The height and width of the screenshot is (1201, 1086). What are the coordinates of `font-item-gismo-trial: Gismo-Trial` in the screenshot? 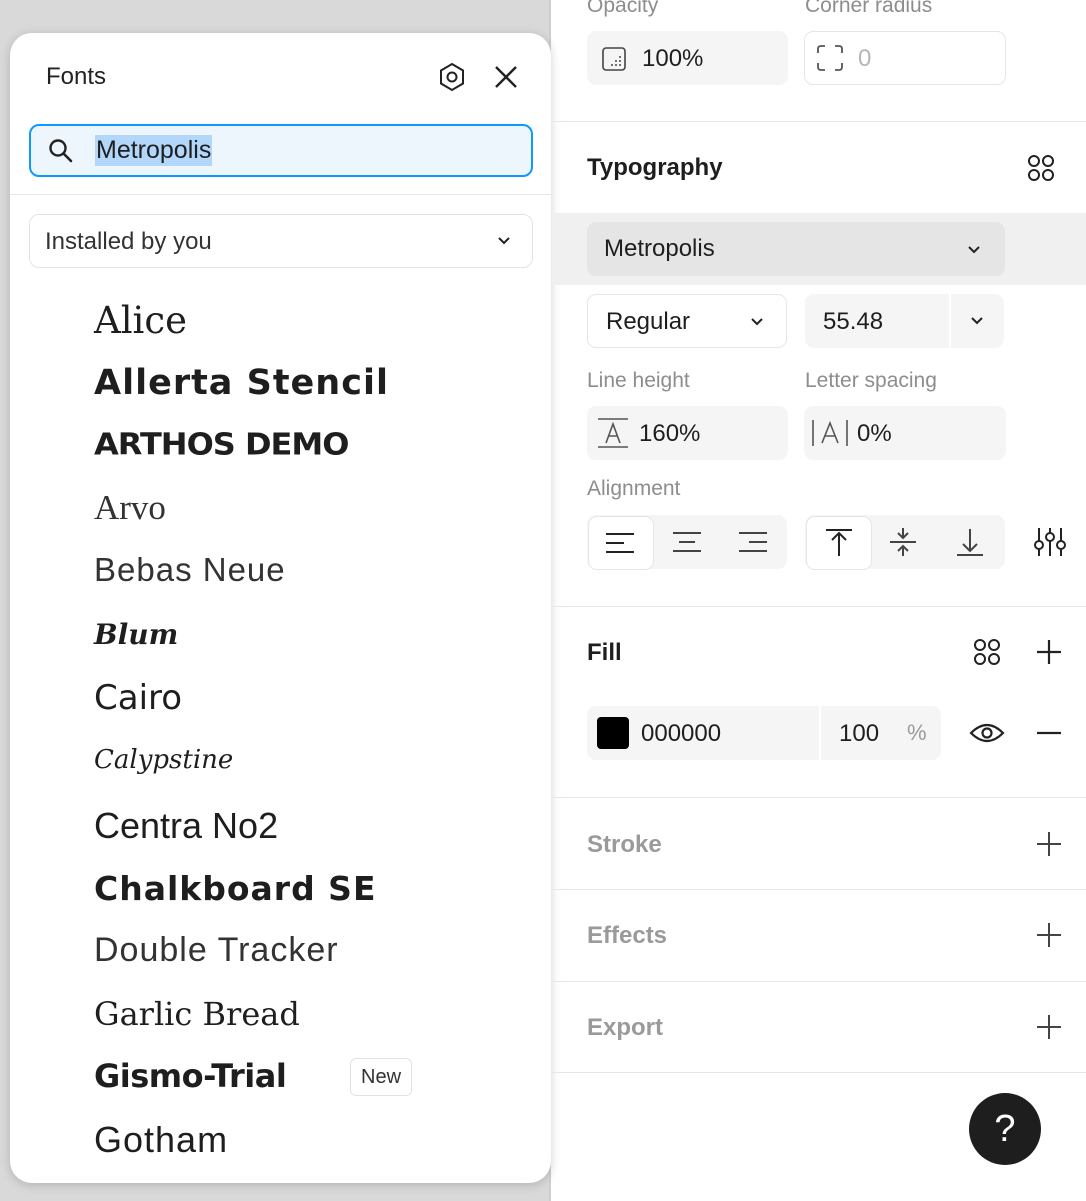 It's located at (190, 1076).